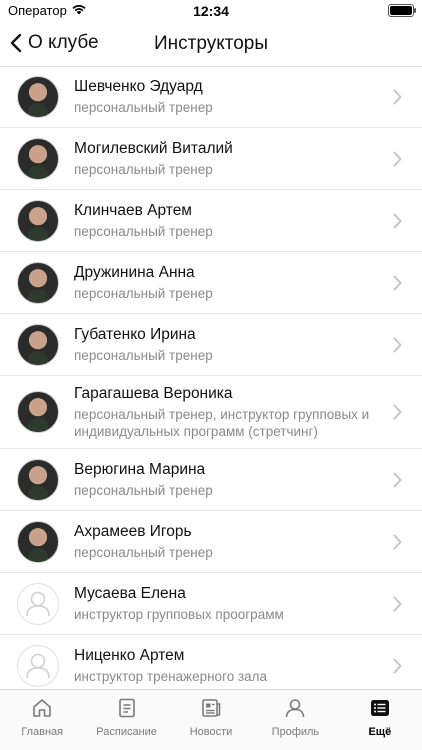 Image resolution: width=422 pixels, height=750 pixels. What do you see at coordinates (153, 148) in the screenshot?
I see `instructor-name: Могилевский Виталий` at bounding box center [153, 148].